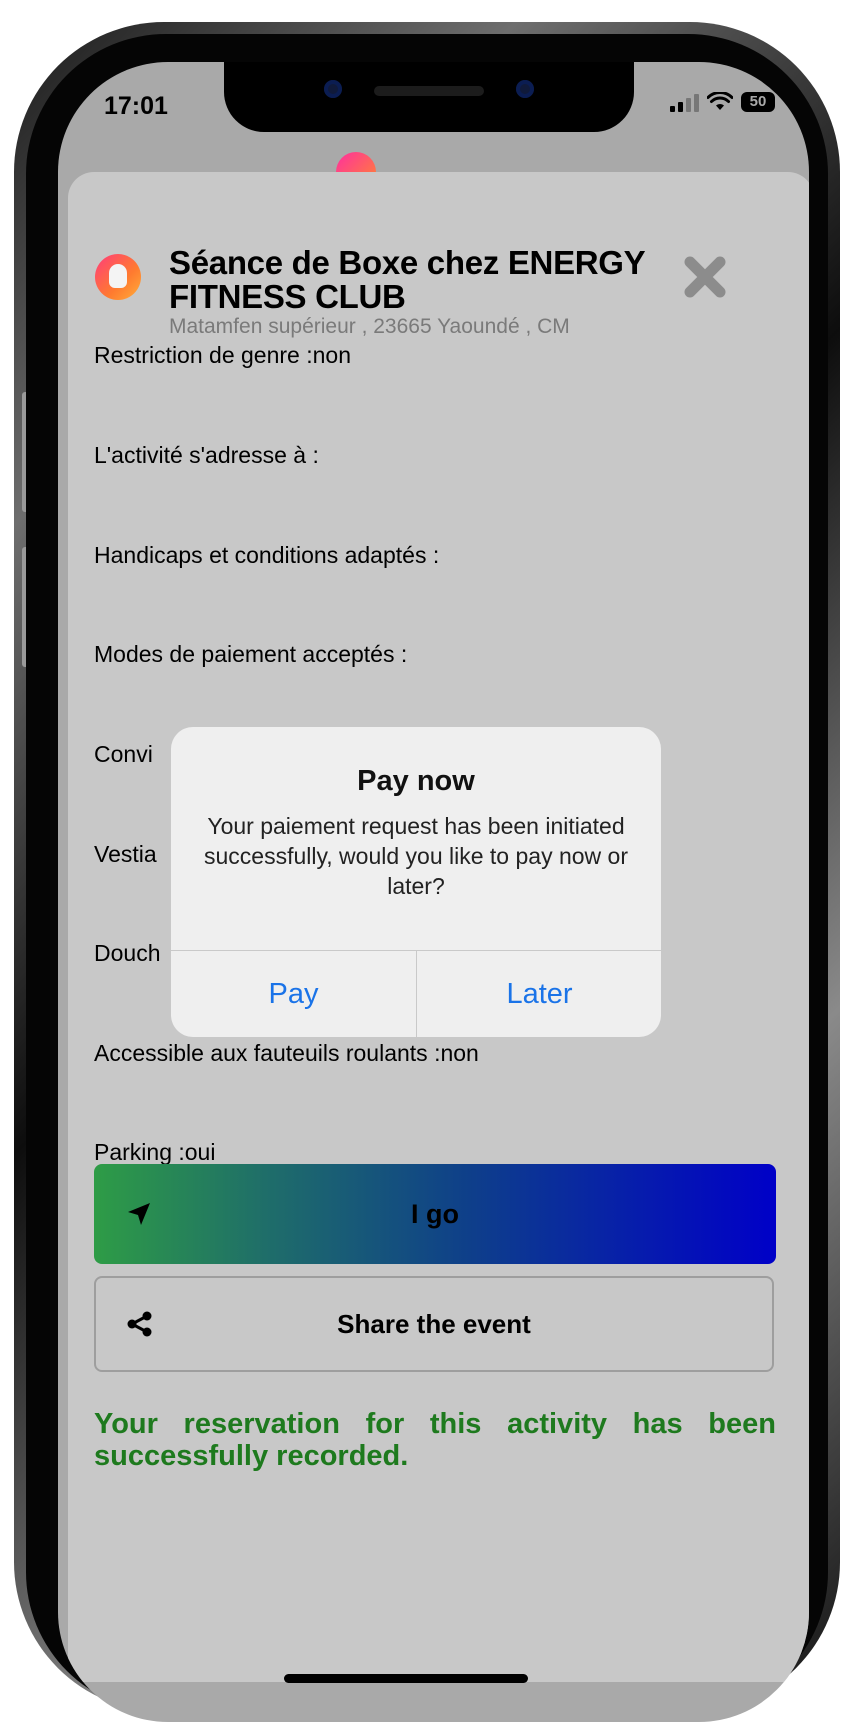  What do you see at coordinates (155, 1152) in the screenshot?
I see `info-parking: Parking :oui` at bounding box center [155, 1152].